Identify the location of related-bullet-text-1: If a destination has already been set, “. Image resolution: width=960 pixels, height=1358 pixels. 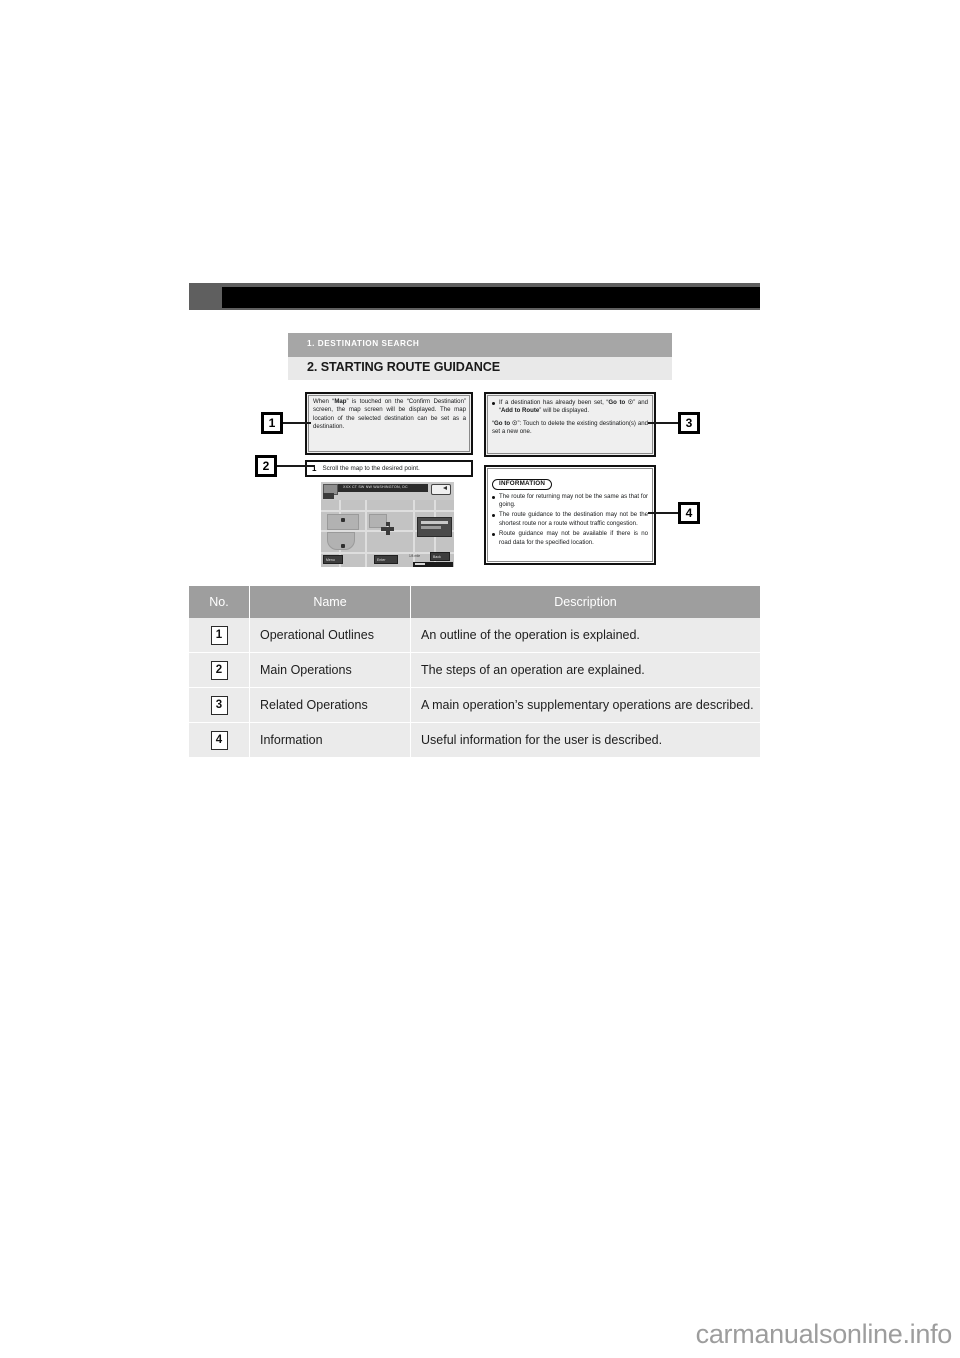
(554, 402).